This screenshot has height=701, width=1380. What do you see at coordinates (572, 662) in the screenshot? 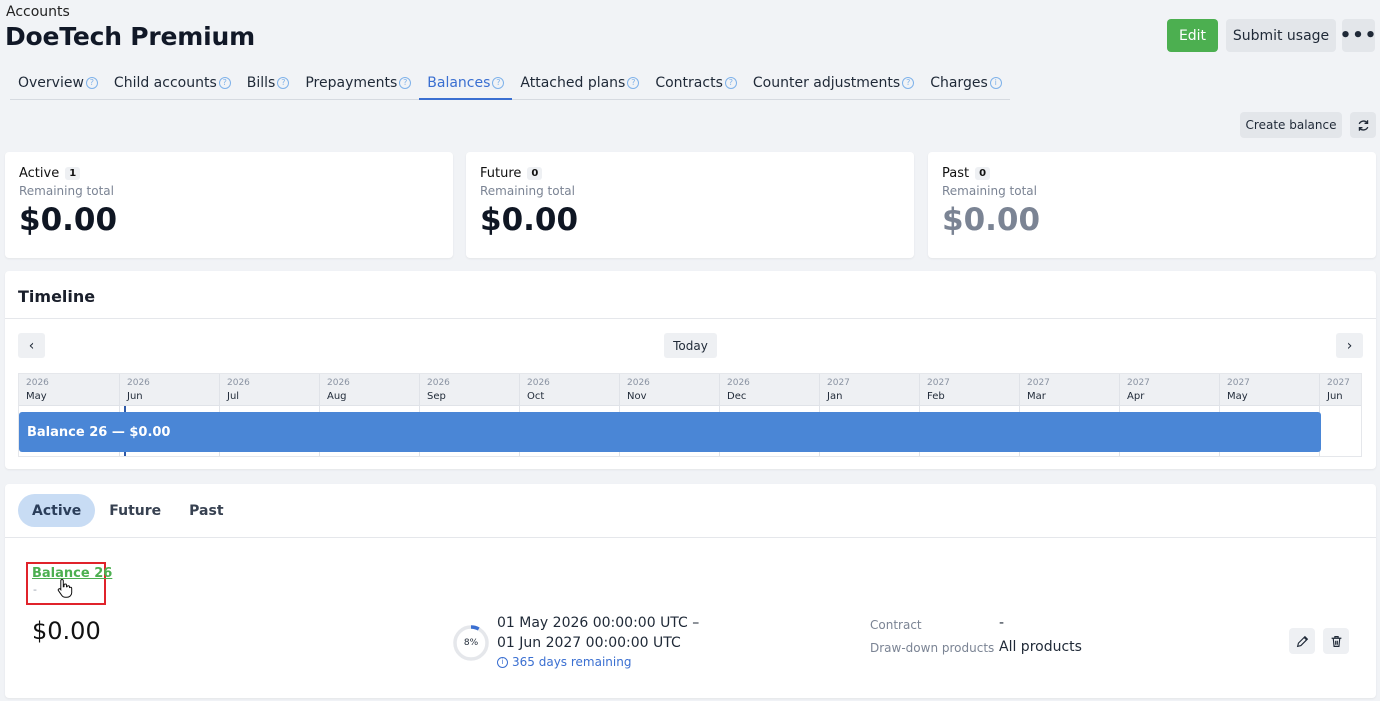
I see `days-remaining-text: 365 days remaining` at bounding box center [572, 662].